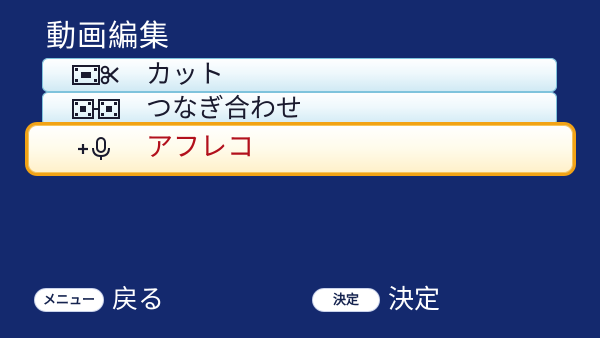 The width and height of the screenshot is (600, 338). What do you see at coordinates (200, 147) in the screenshot?
I see `menu-item-label: アフレコ` at bounding box center [200, 147].